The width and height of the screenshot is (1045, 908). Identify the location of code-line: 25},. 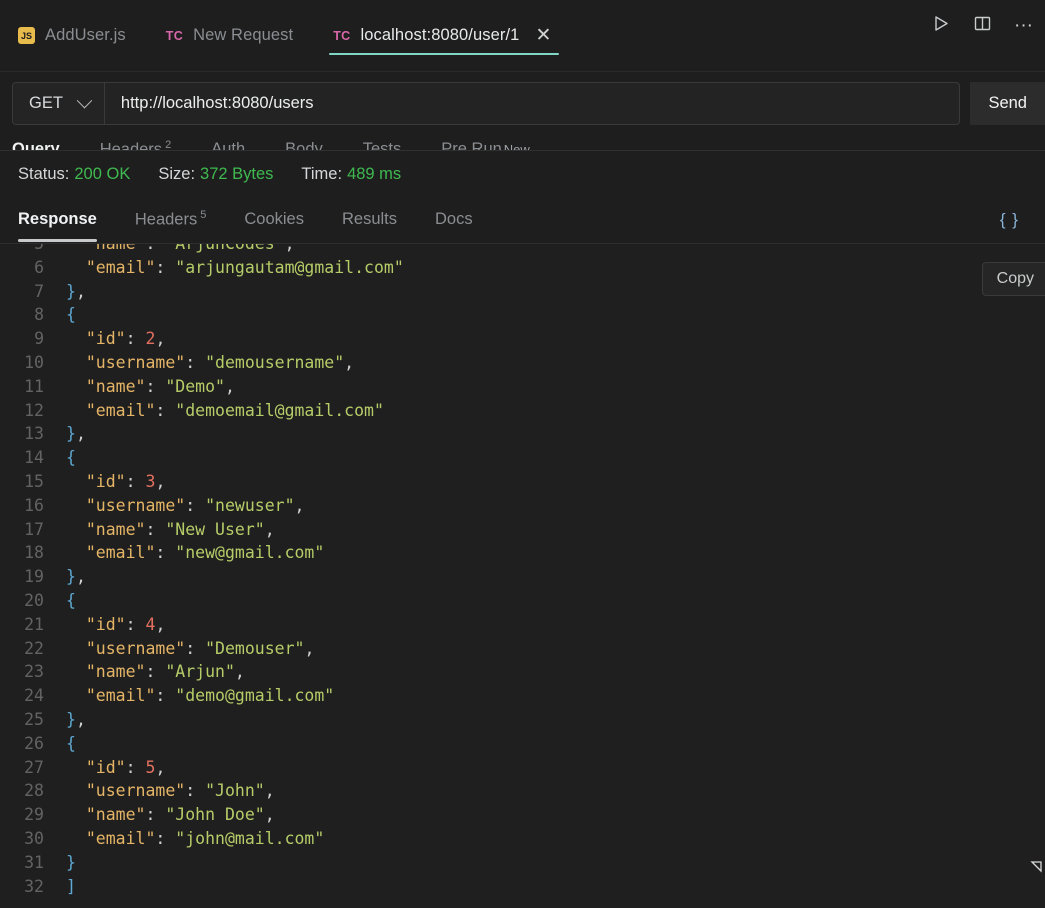
(522, 720).